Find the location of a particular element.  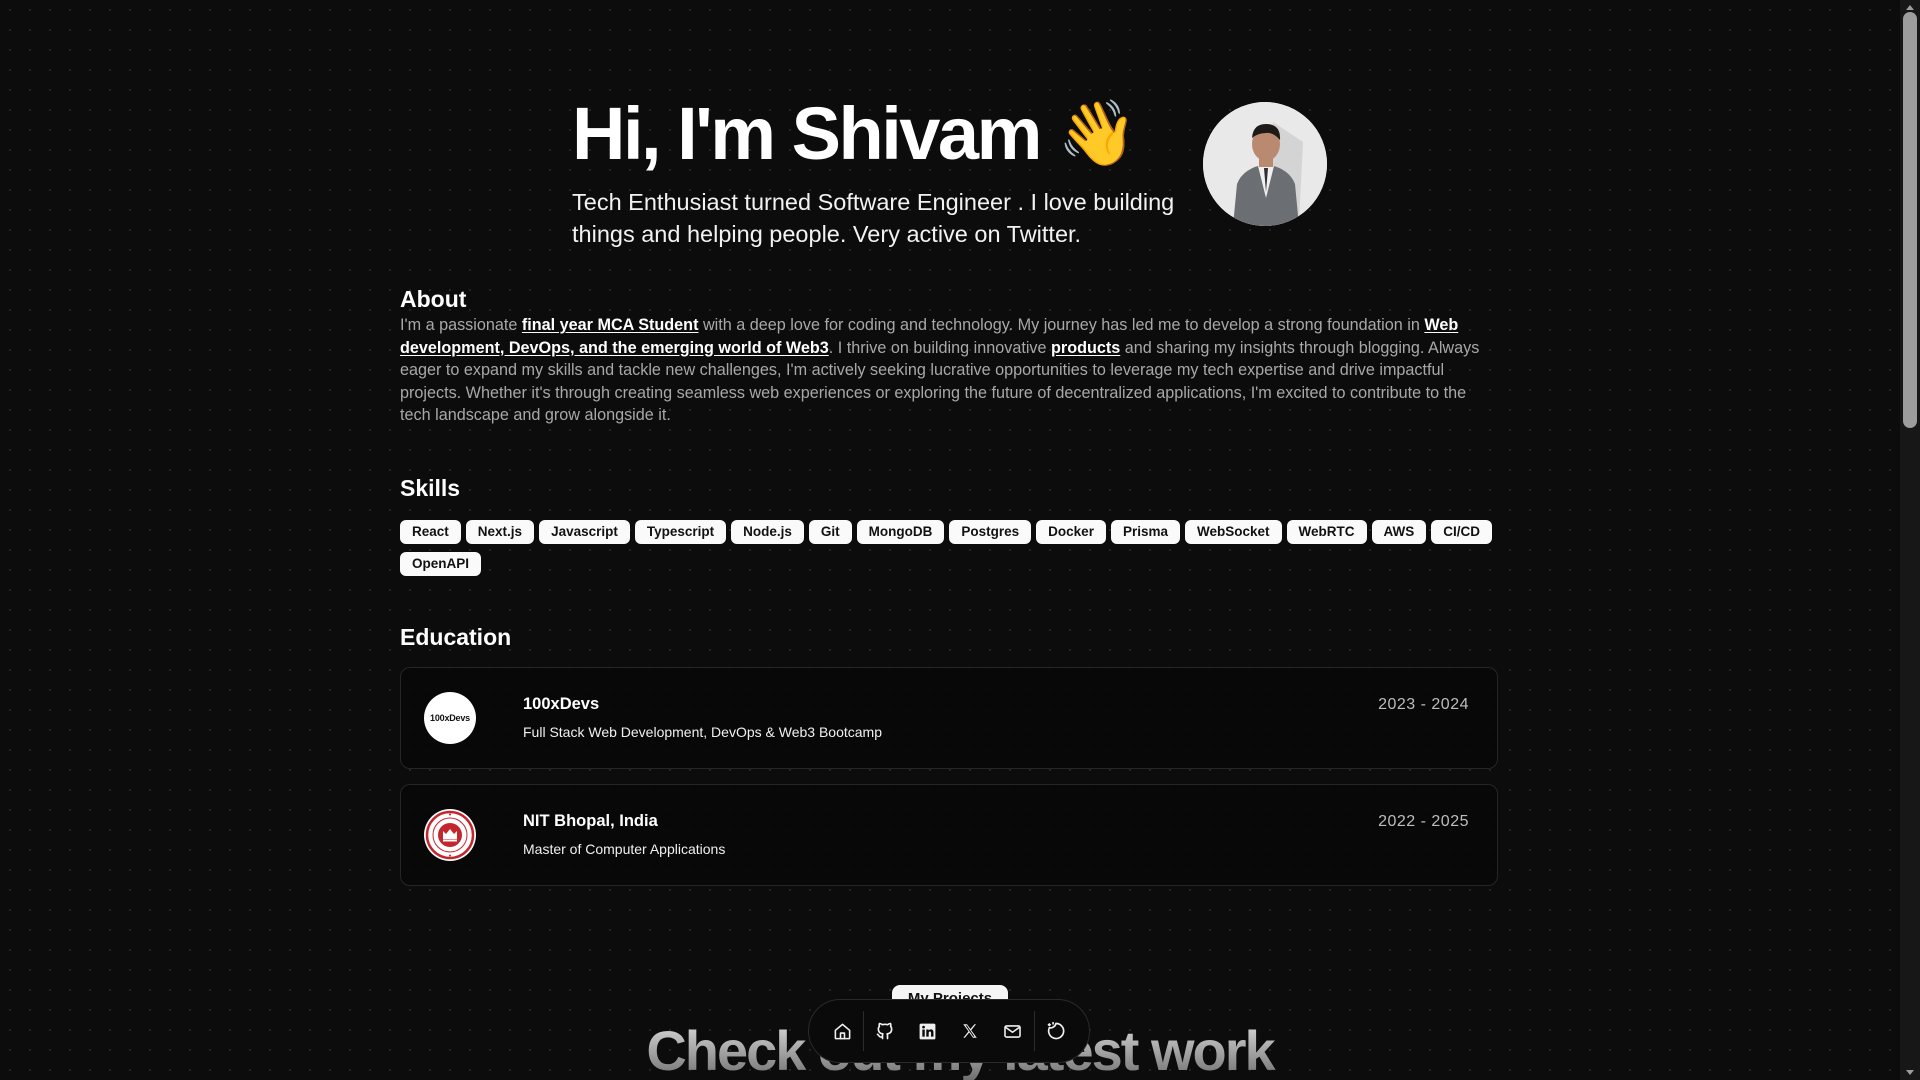

logo-text: 100xDevs is located at coordinates (450, 718).